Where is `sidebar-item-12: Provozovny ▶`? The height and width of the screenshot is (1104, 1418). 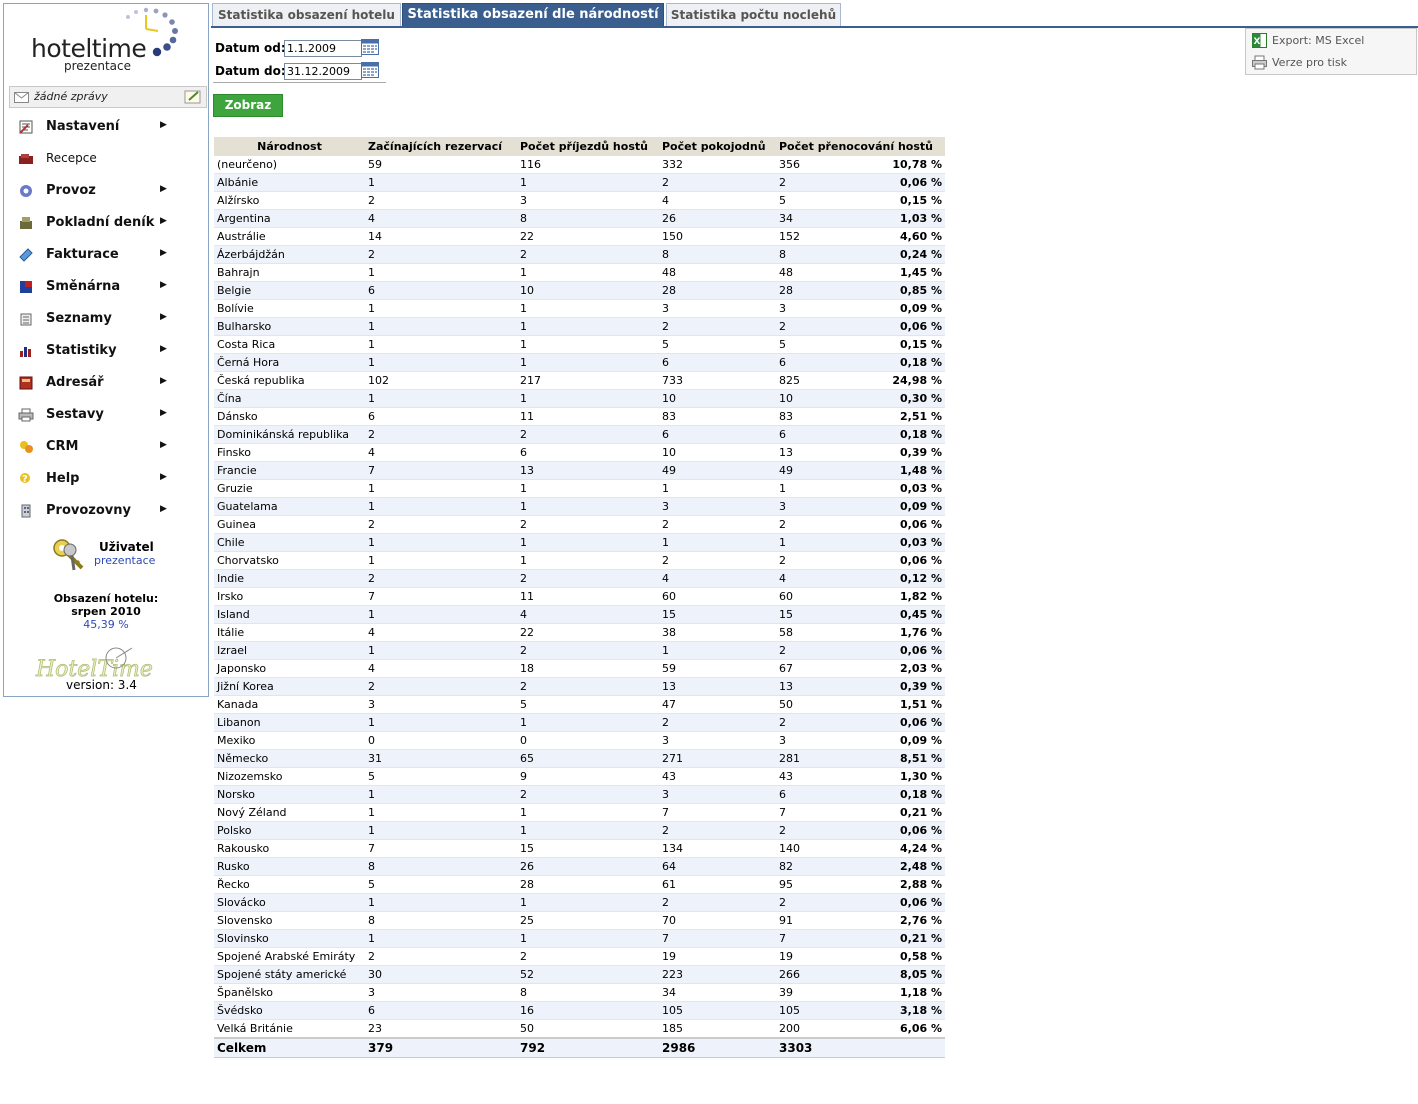
sidebar-item-12: Provozovny ▶ is located at coordinates (109, 511).